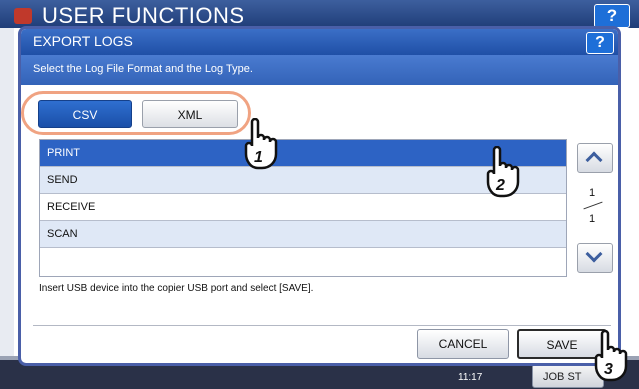 The image size is (639, 389). What do you see at coordinates (600, 43) in the screenshot?
I see `dialog-help-button: ?` at bounding box center [600, 43].